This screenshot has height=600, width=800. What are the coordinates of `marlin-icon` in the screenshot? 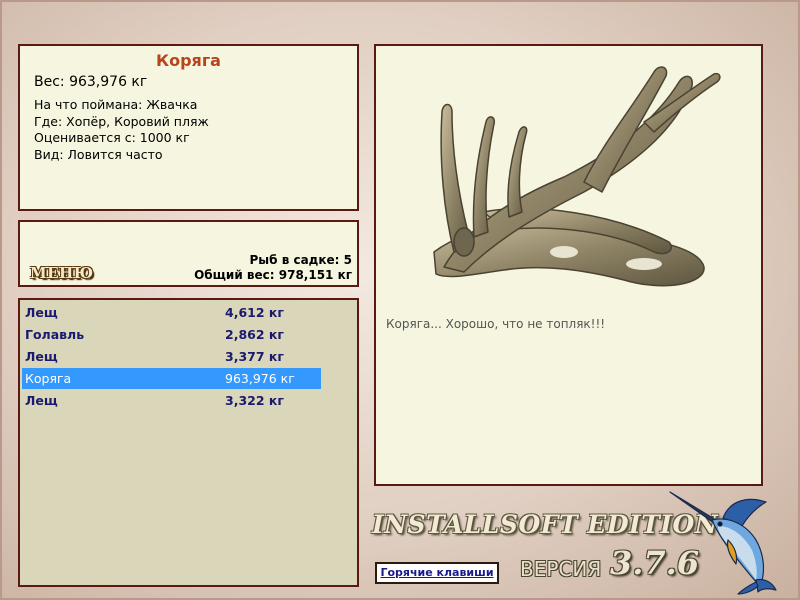 It's located at (723, 543).